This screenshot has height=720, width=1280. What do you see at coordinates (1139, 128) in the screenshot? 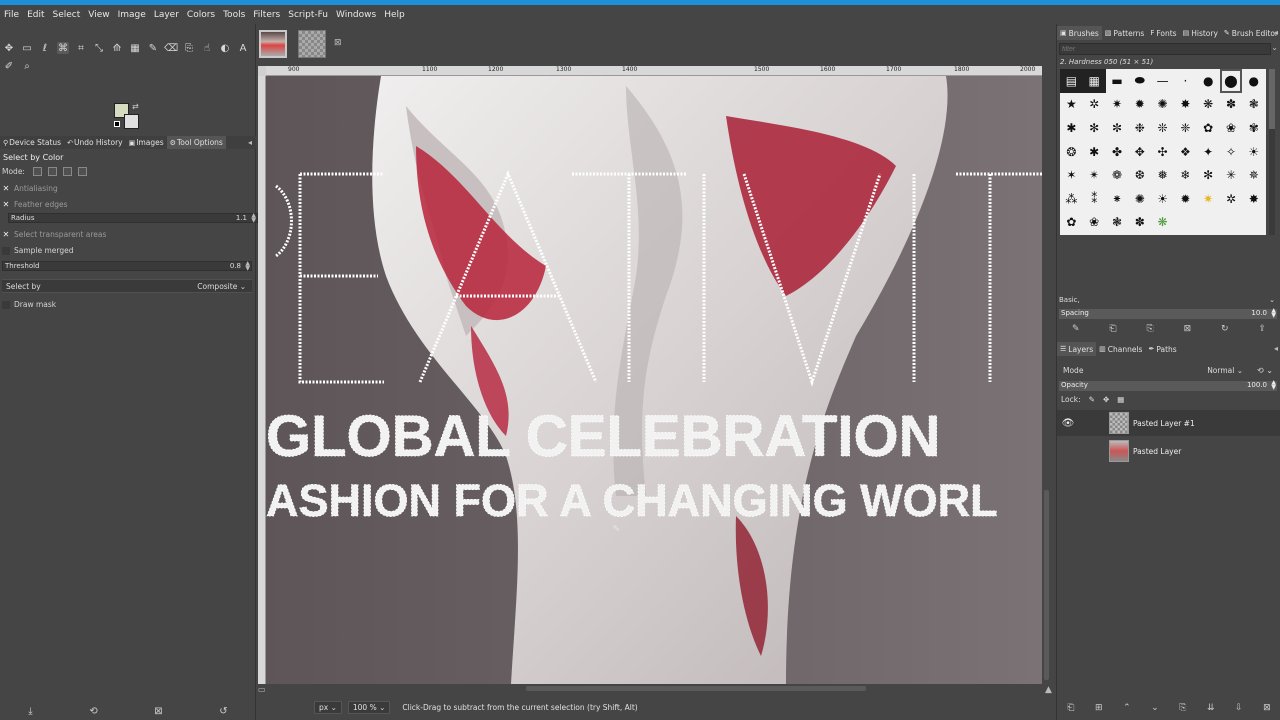
I see `brush-preset-cell: ❉` at bounding box center [1139, 128].